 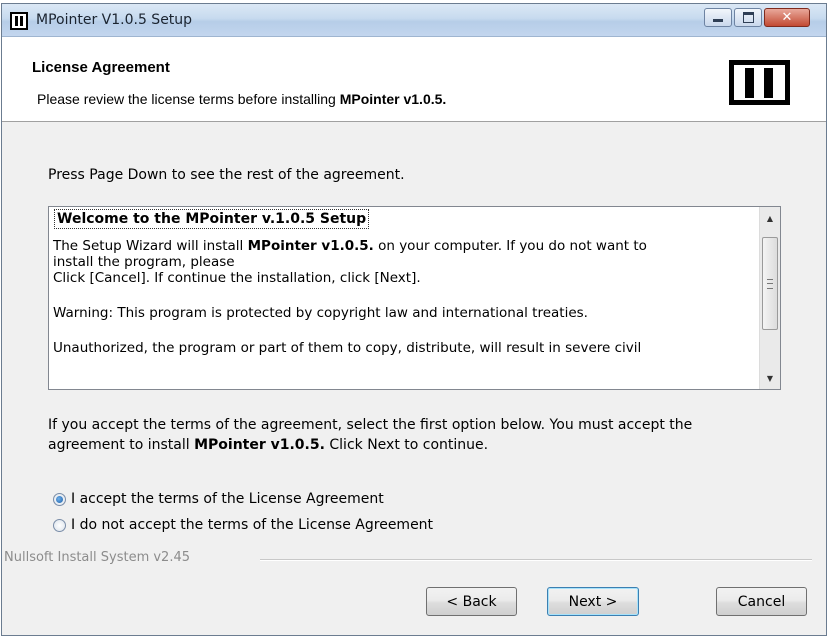 I want to click on window-title: MPointer V1.0.5 Setup, so click(x=114, y=20).